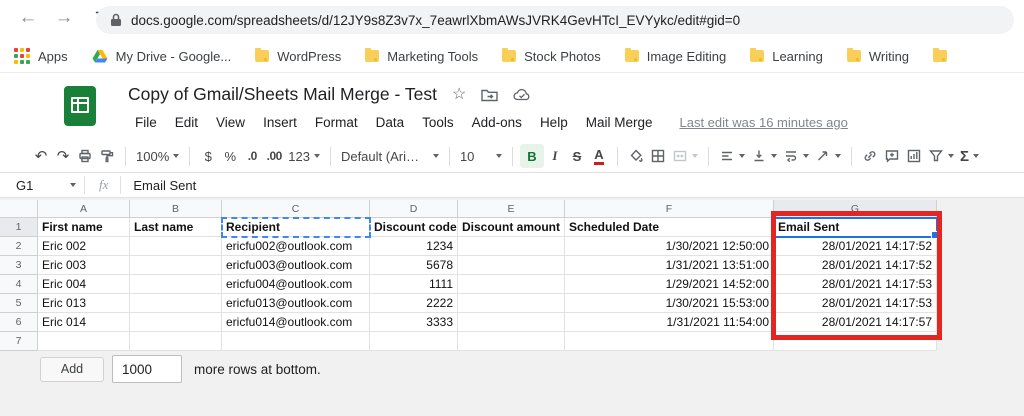 The width and height of the screenshot is (1024, 416). What do you see at coordinates (80, 106) in the screenshot?
I see `google-sheets-icon` at bounding box center [80, 106].